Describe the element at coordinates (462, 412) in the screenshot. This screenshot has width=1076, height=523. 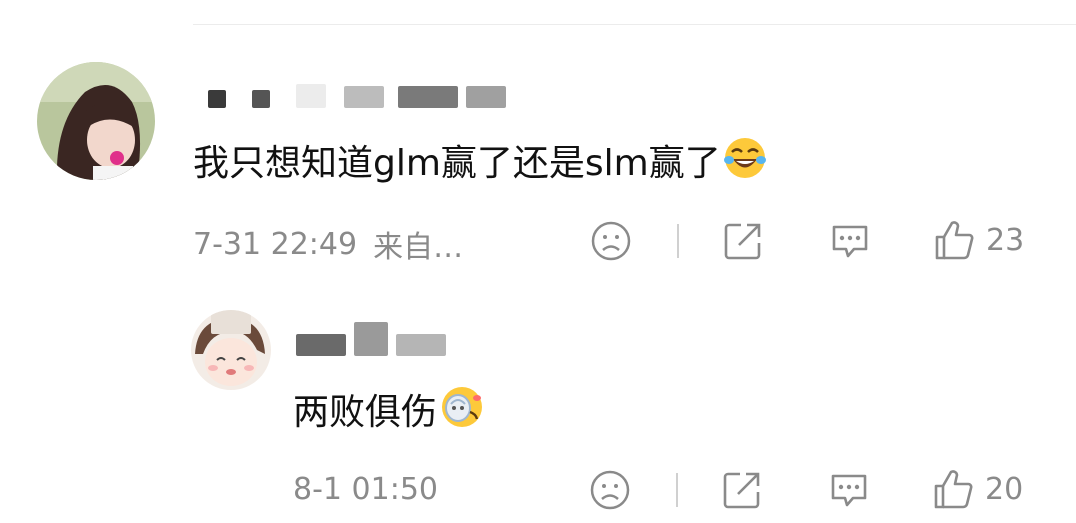
I see `dizzy-face-emoji` at that location.